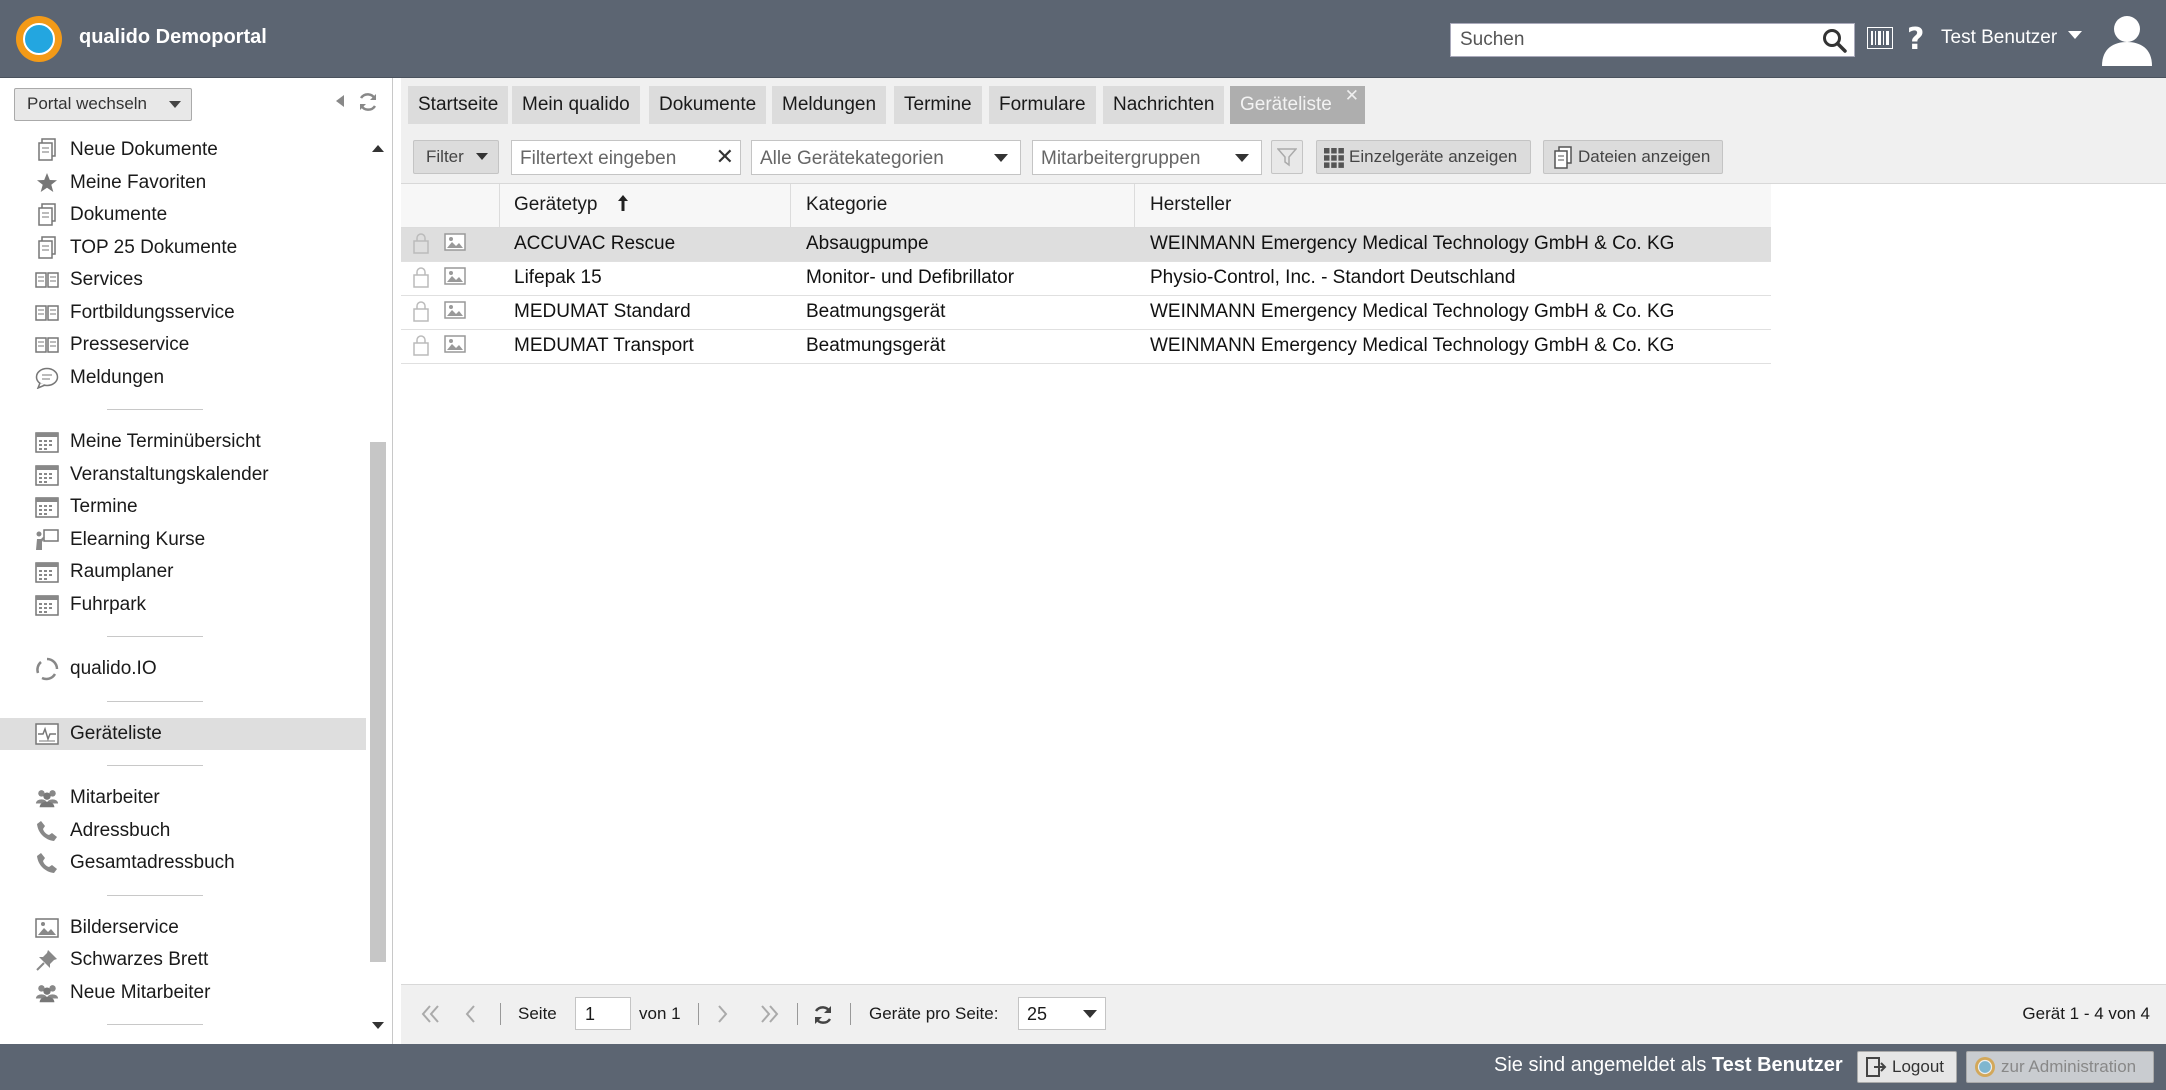 Image resolution: width=2166 pixels, height=1090 pixels. Describe the element at coordinates (183, 928) in the screenshot. I see `sidebar-item-bilderservice: Bilderservice` at that location.